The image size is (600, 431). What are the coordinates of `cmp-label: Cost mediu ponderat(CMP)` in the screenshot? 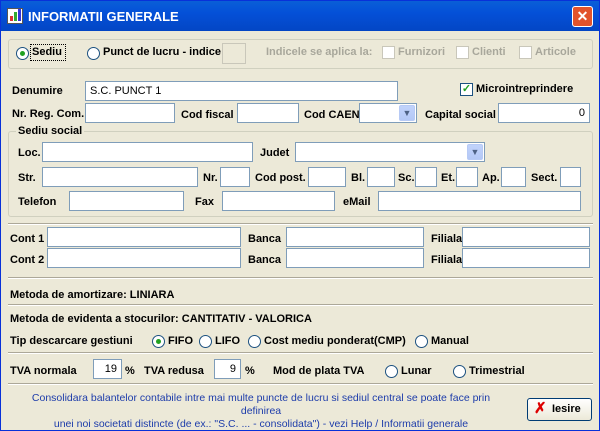 It's located at (335, 341).